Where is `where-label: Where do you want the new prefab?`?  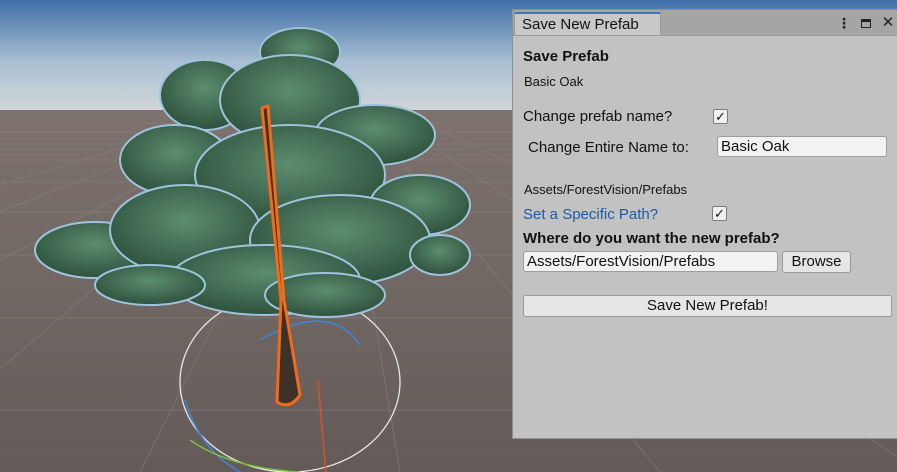 where-label: Where do you want the new prefab? is located at coordinates (651, 238).